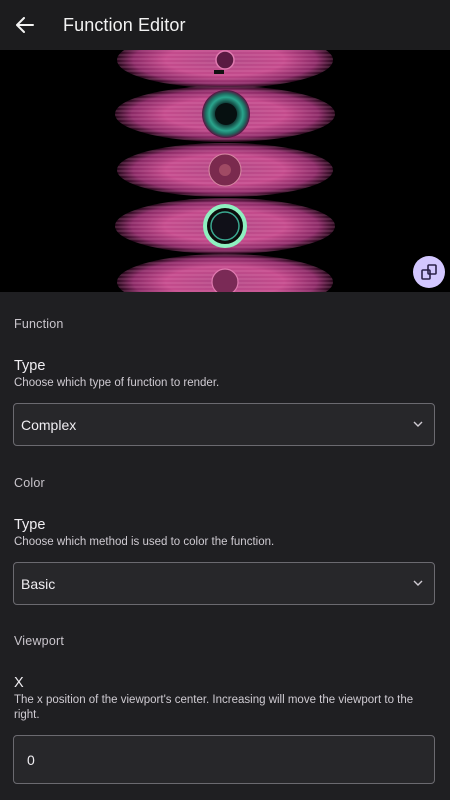 The width and height of the screenshot is (450, 800). What do you see at coordinates (39, 324) in the screenshot?
I see `section-header-function: Function` at bounding box center [39, 324].